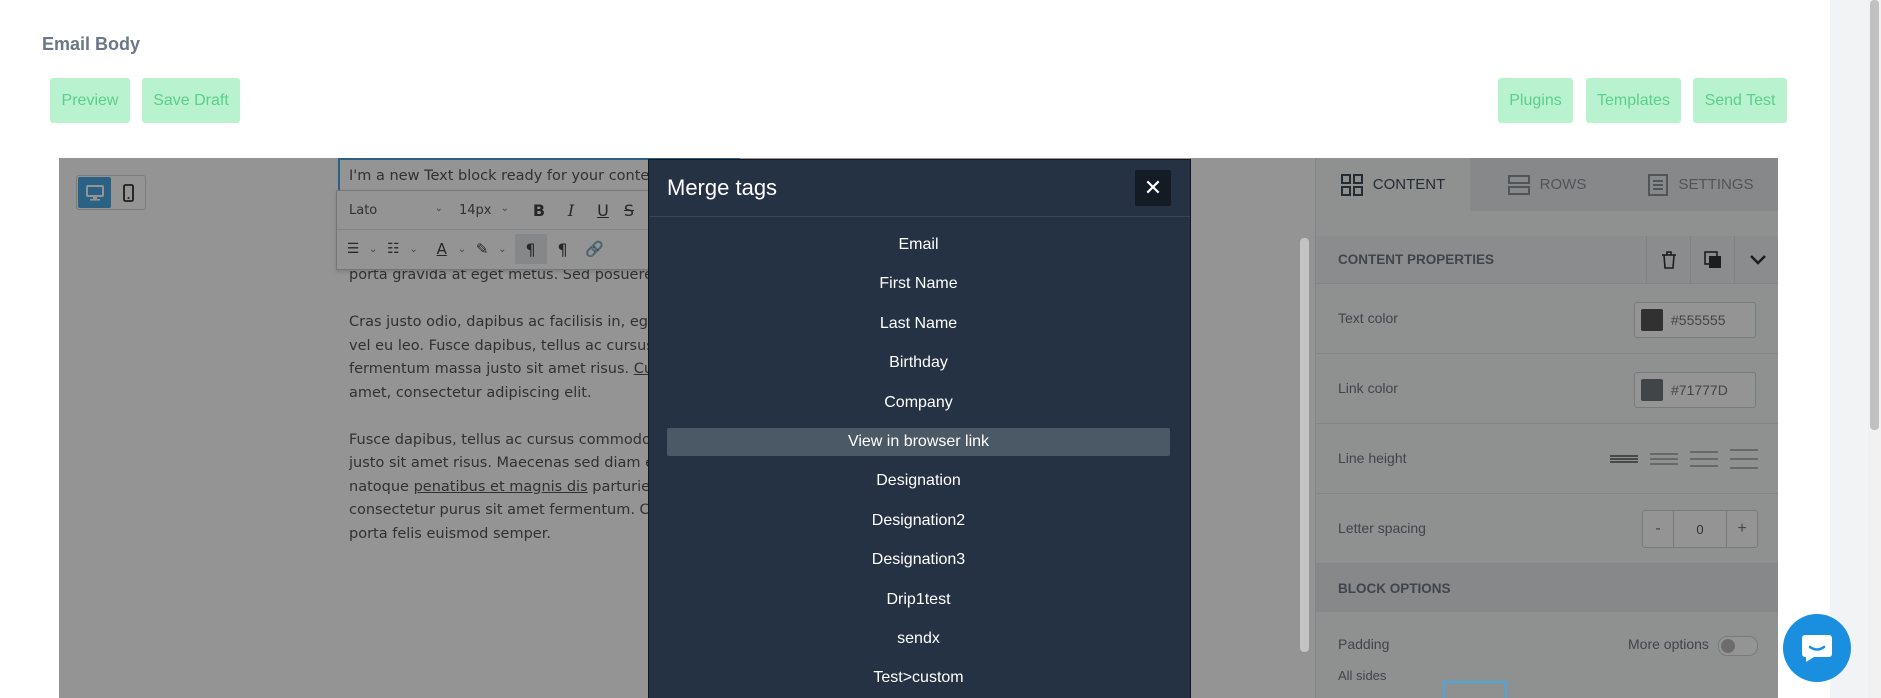  What do you see at coordinates (1475, 689) in the screenshot?
I see `padding-input-highlight` at bounding box center [1475, 689].